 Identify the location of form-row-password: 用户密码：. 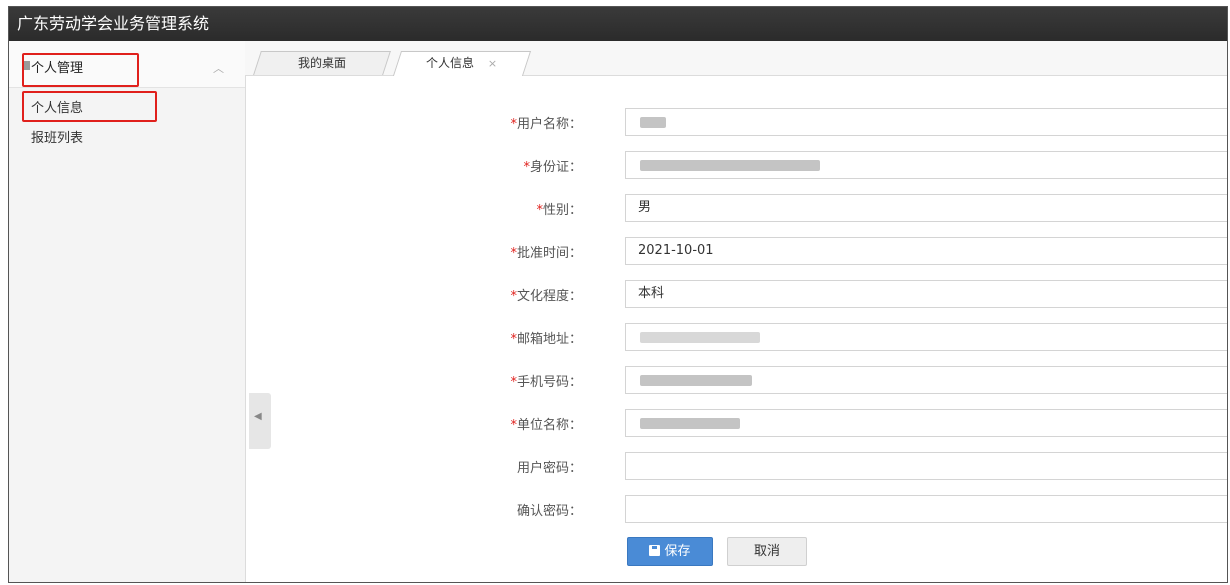
(736, 467).